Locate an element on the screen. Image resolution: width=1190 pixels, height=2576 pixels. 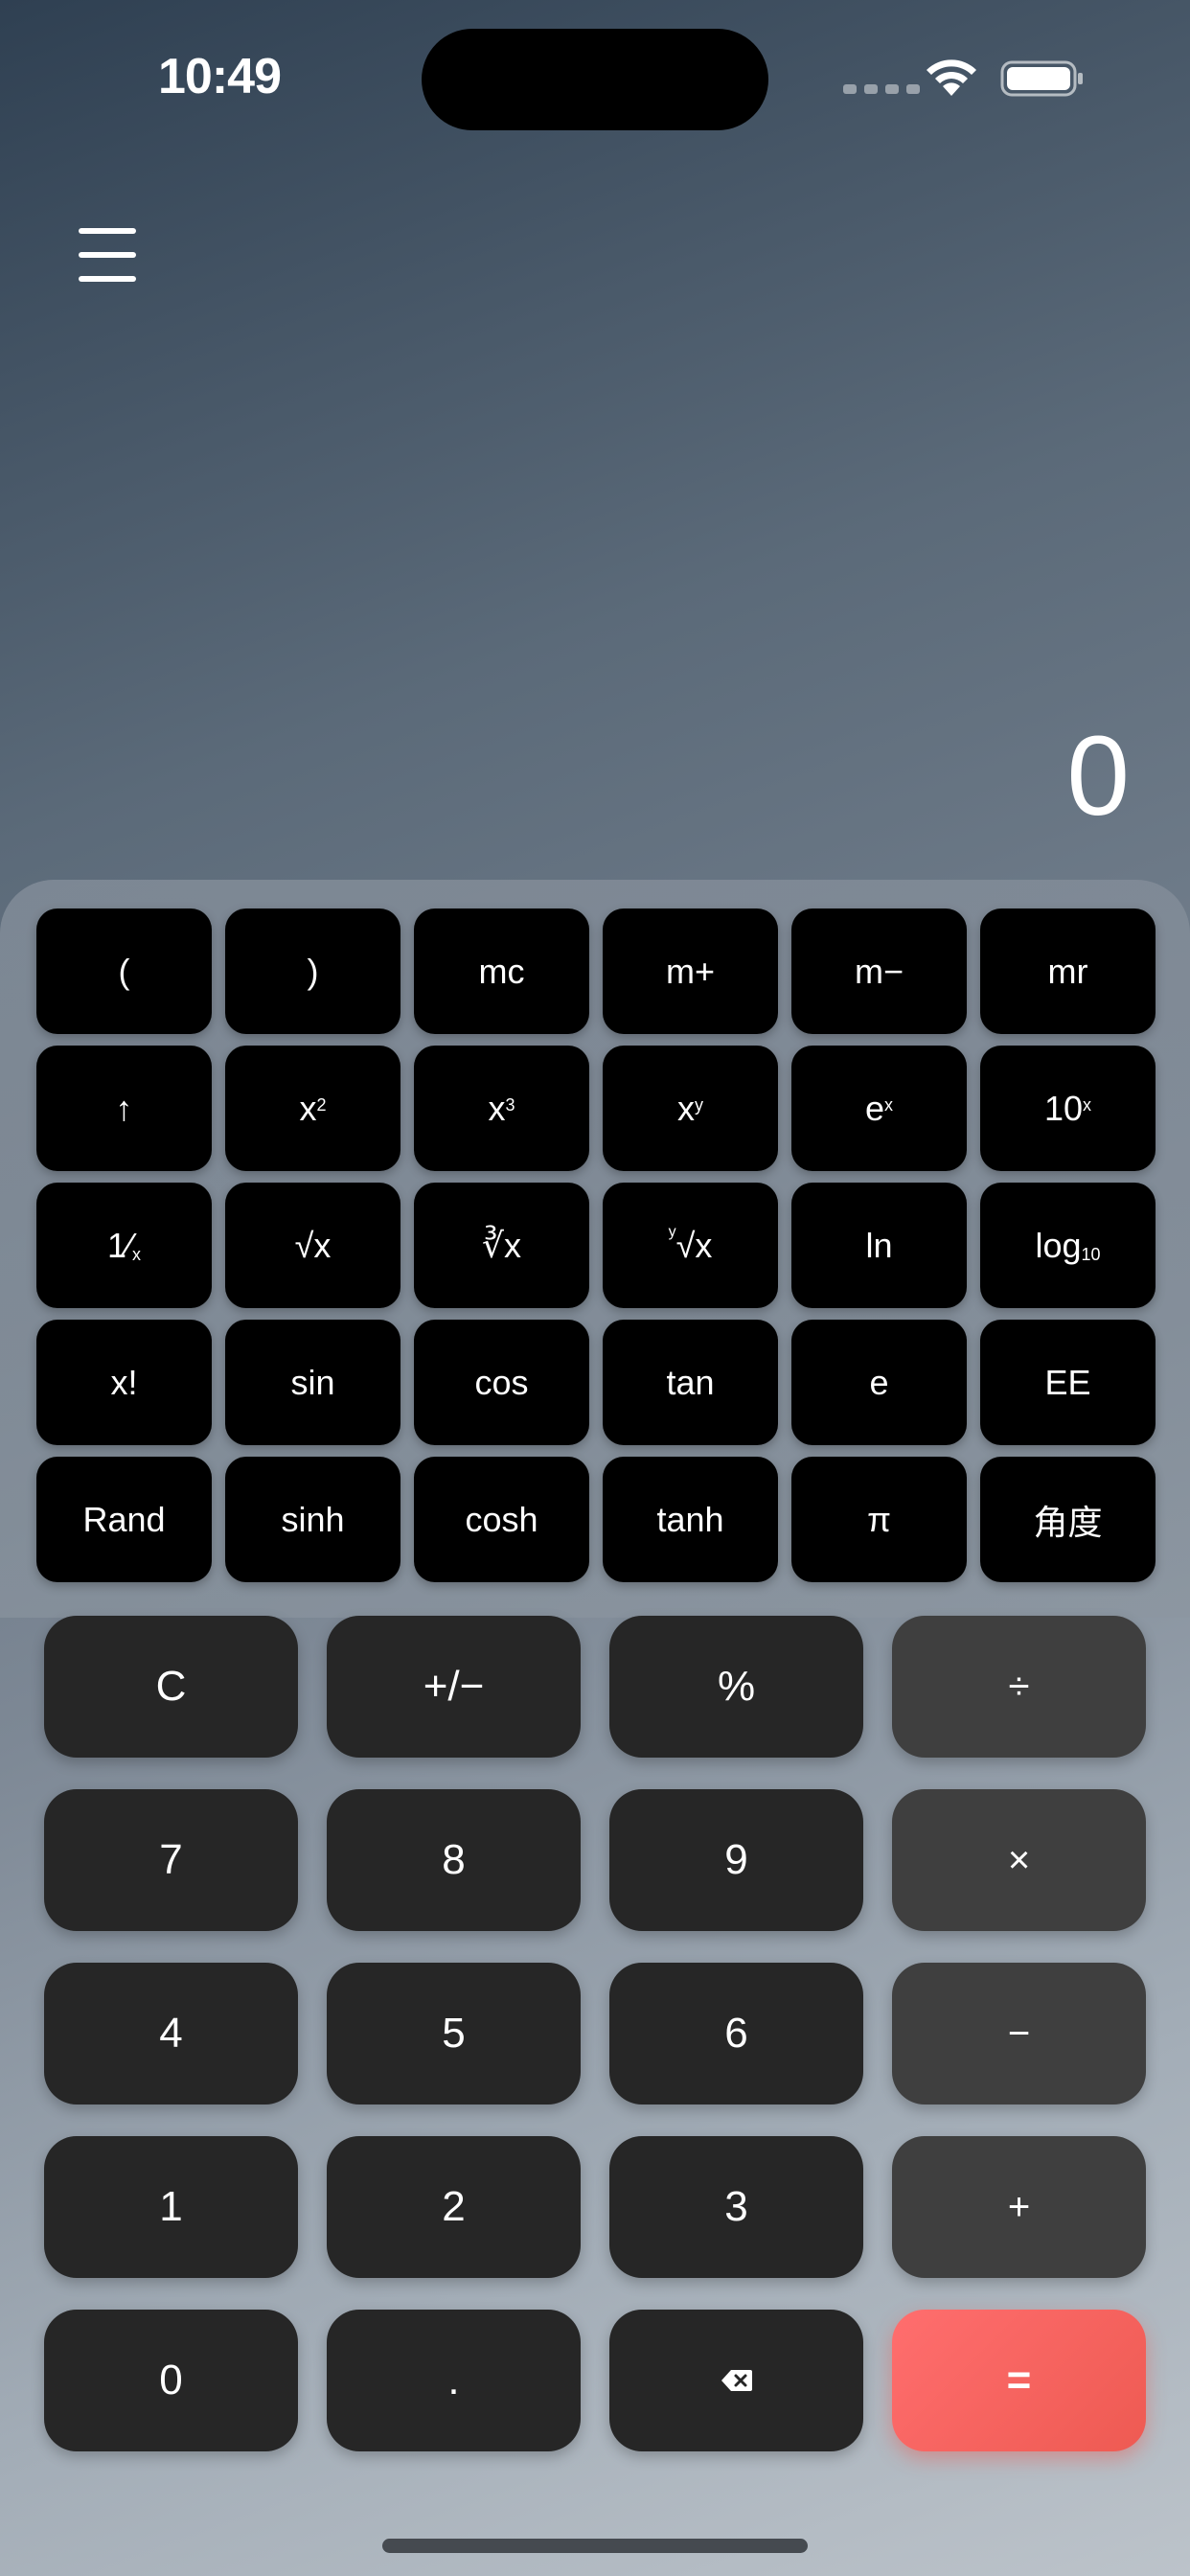
key-label: m+ is located at coordinates (690, 971).